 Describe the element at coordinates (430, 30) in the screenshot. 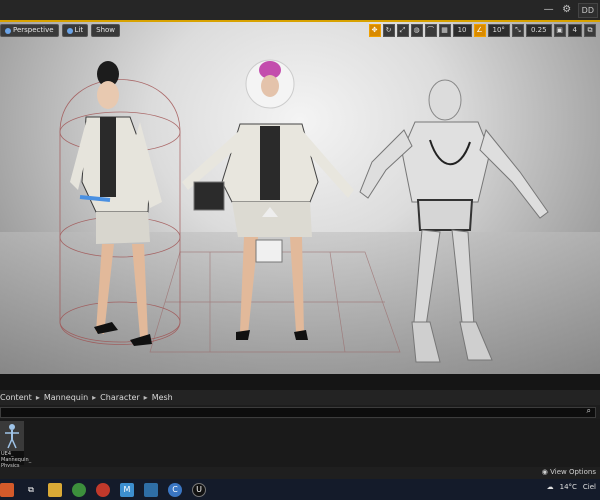

I see `surface-snap-icon: ⌒` at that location.